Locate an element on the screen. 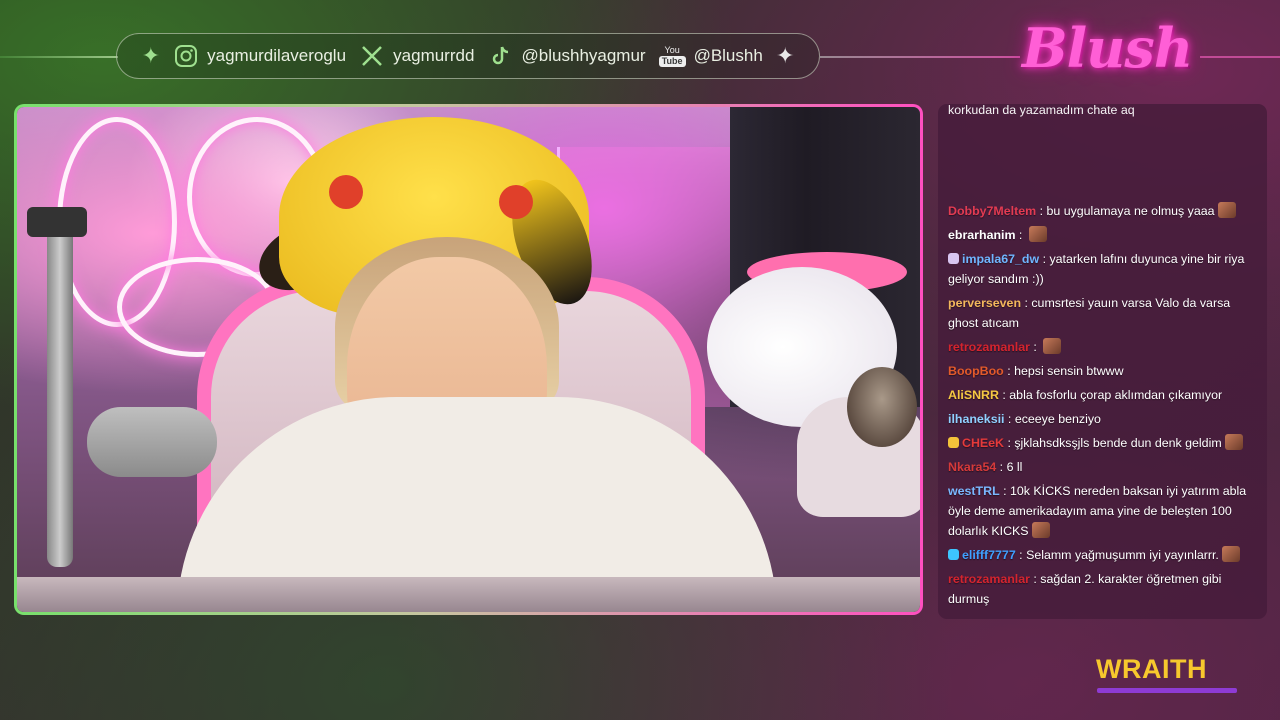 This screenshot has width=1280, height=720. youtube-handle: @Blushh is located at coordinates (728, 55).